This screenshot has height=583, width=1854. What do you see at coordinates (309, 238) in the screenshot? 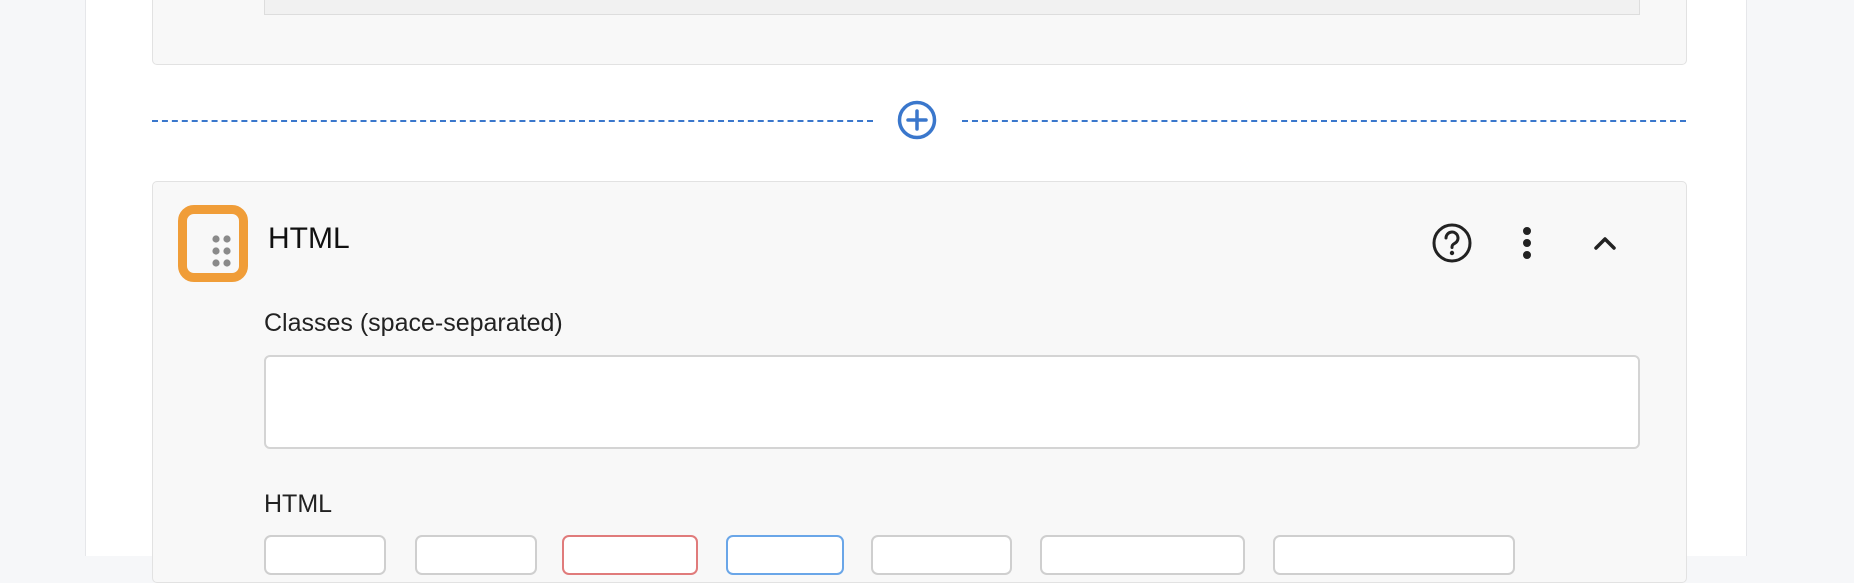
I see `block-title: HTML` at bounding box center [309, 238].